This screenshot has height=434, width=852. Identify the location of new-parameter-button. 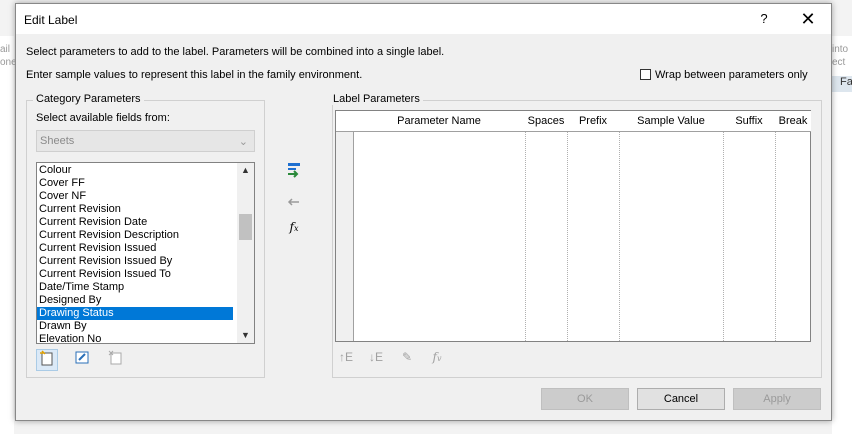
(47, 360).